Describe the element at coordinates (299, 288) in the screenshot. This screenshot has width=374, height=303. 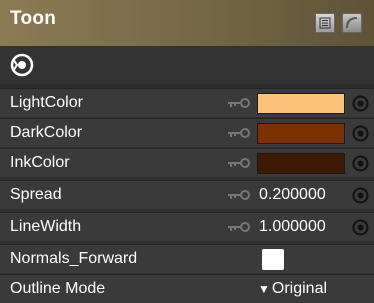
I see `dropdown-value: Original` at that location.